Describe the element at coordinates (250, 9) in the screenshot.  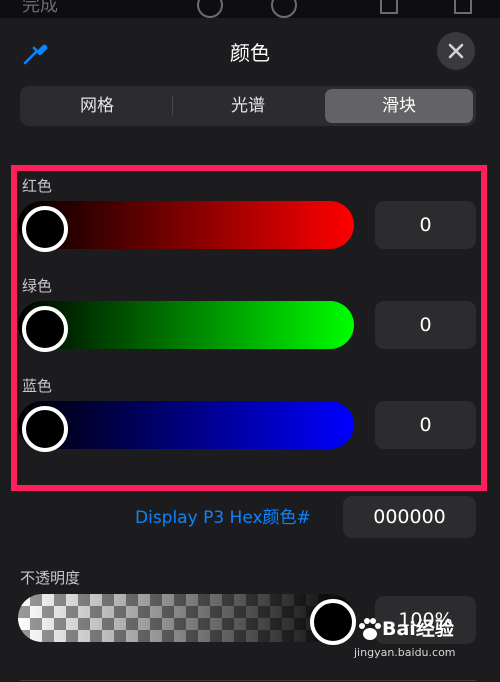
I see `background-toolbar: 完成` at that location.